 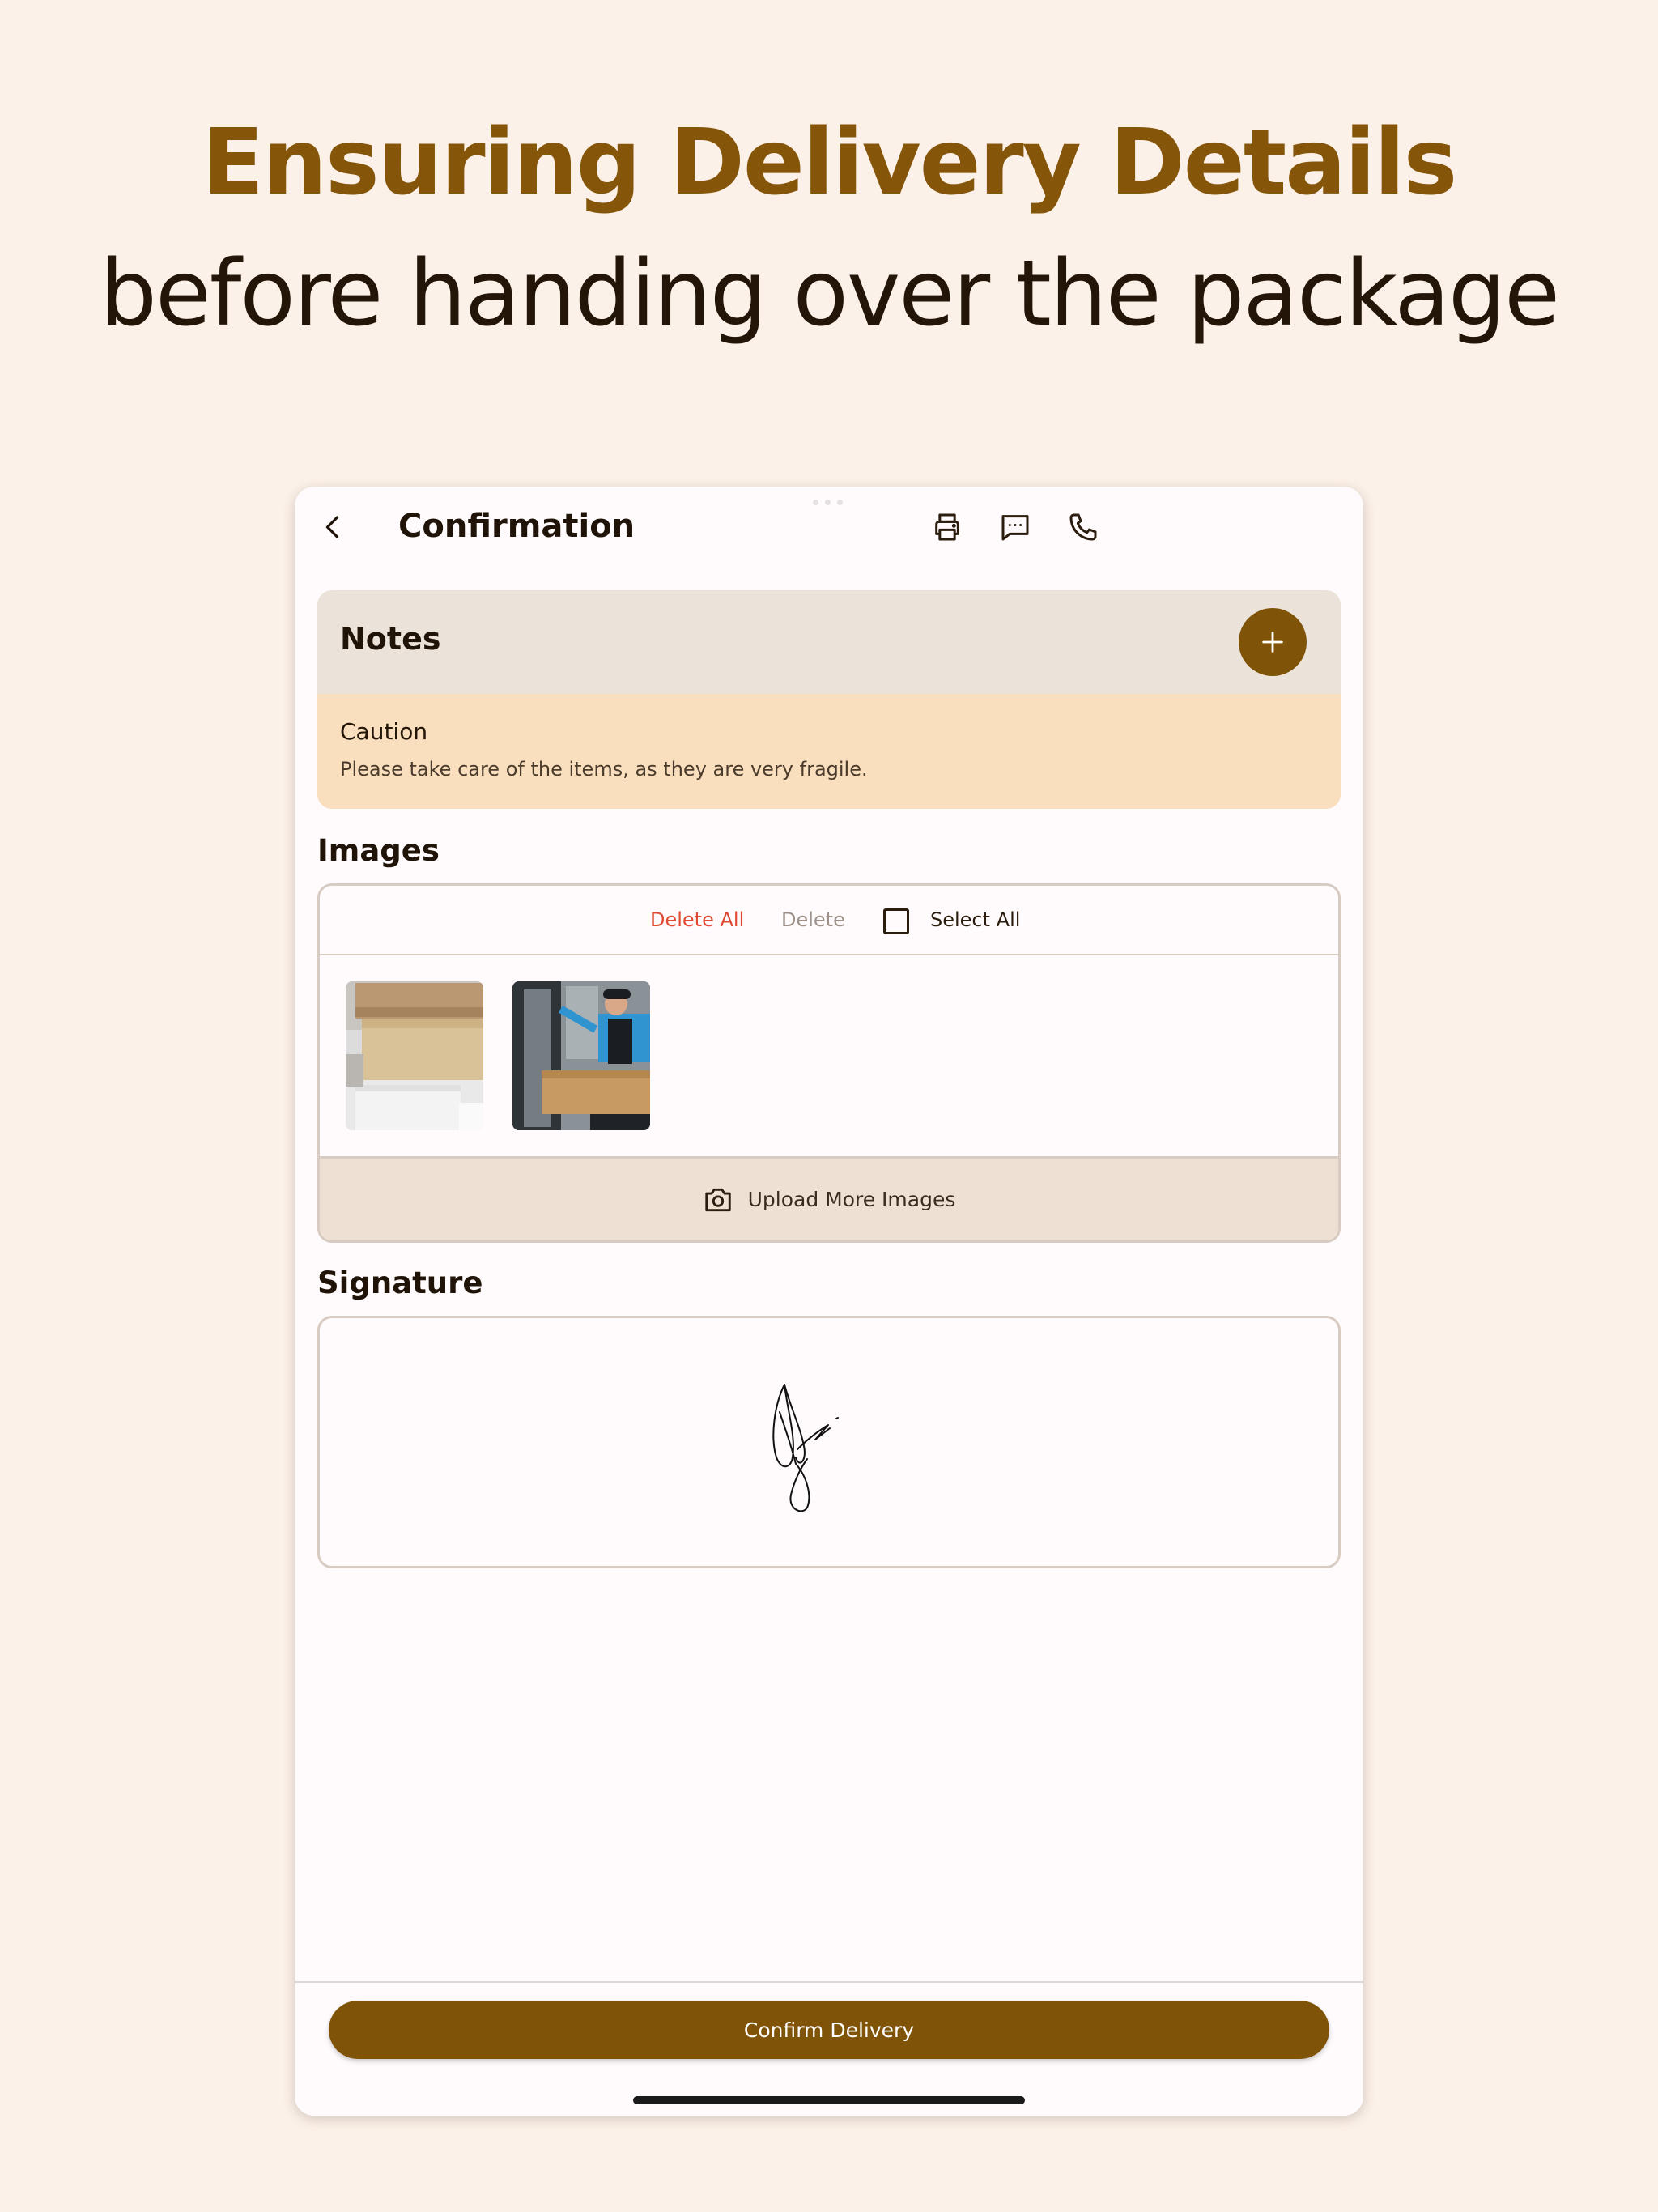 I want to click on add-note-button, so click(x=1273, y=642).